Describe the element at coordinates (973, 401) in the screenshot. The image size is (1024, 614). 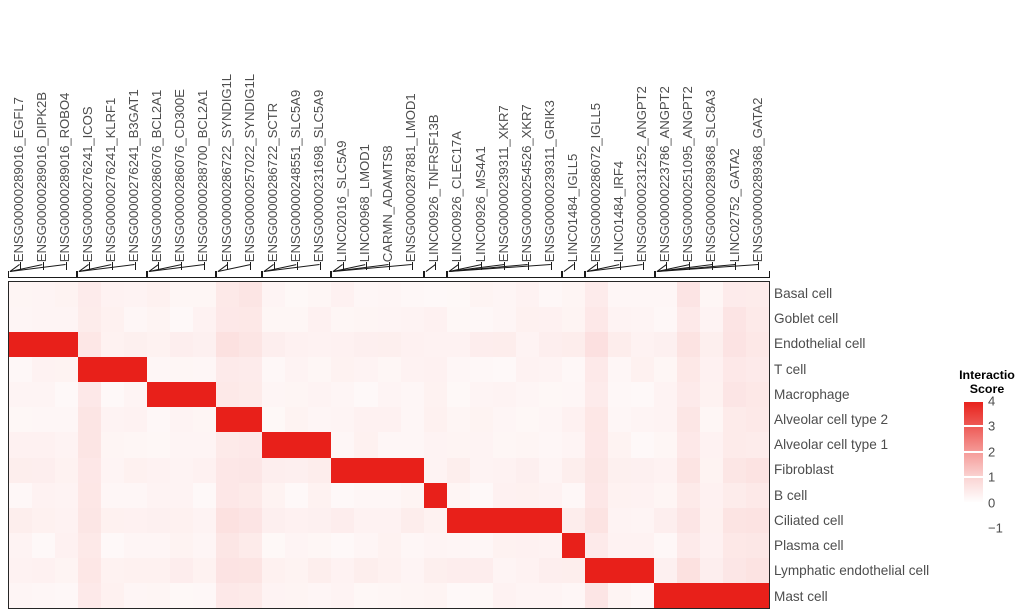
I see `legend-tick-mark` at that location.